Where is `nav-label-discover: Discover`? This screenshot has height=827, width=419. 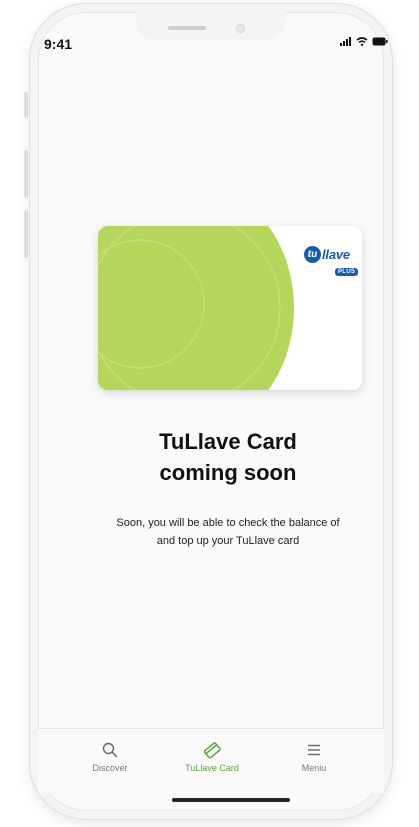
nav-label-discover: Discover is located at coordinates (110, 768).